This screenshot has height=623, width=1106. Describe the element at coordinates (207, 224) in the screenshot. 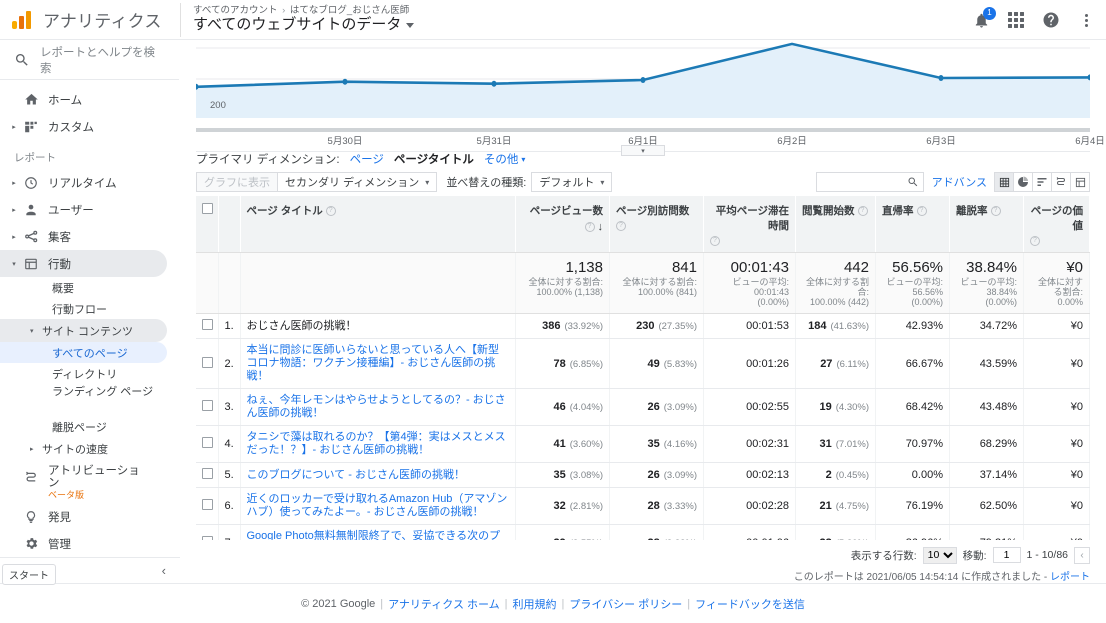

I see `select-all-header` at that location.